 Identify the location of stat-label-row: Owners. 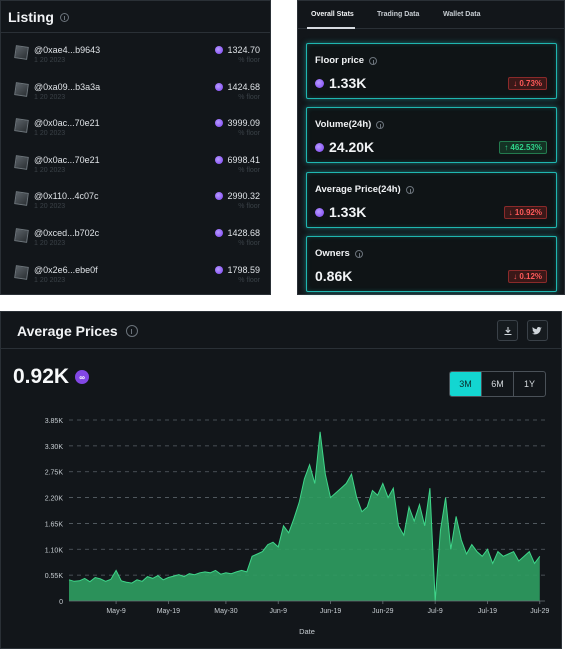
(339, 253).